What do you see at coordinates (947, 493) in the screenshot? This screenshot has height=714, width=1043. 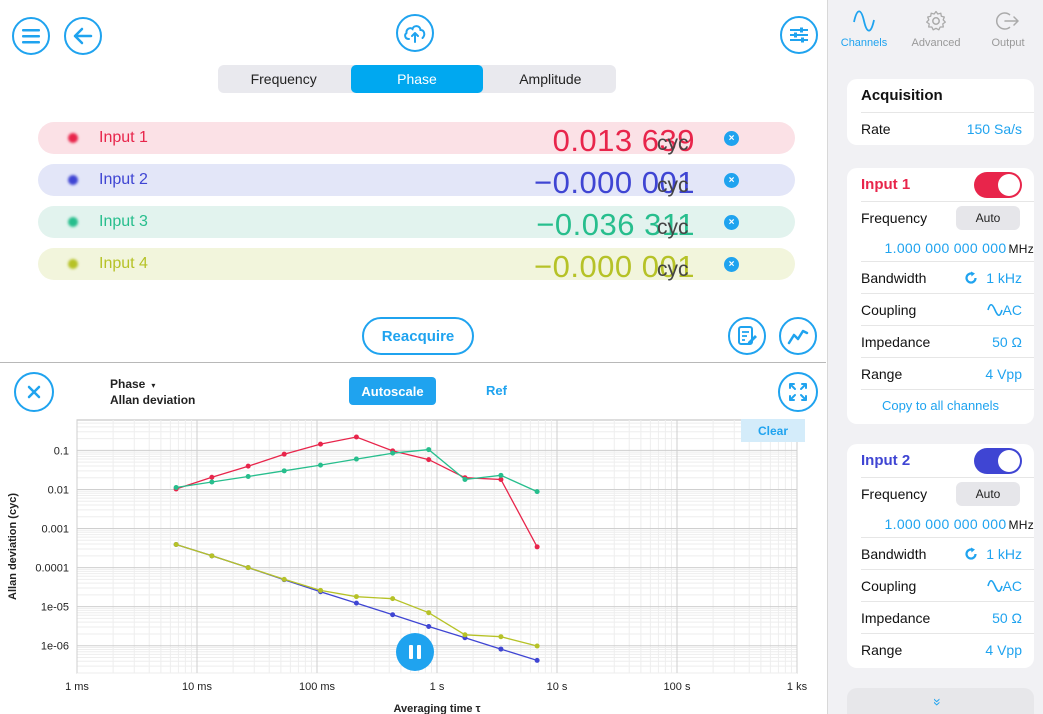 I see `input-2-frequency-row: Frequency Auto` at bounding box center [947, 493].